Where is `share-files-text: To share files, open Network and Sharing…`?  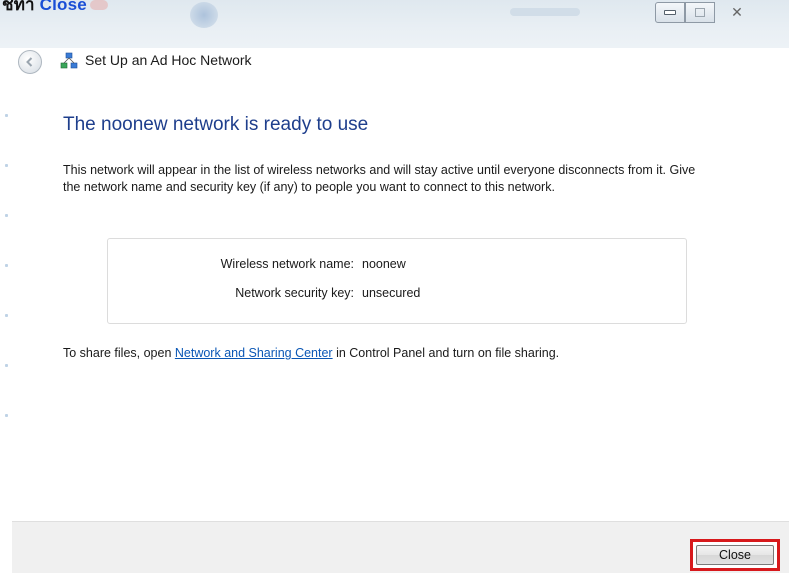
share-files-text: To share files, open Network and Sharing… is located at coordinates (311, 353).